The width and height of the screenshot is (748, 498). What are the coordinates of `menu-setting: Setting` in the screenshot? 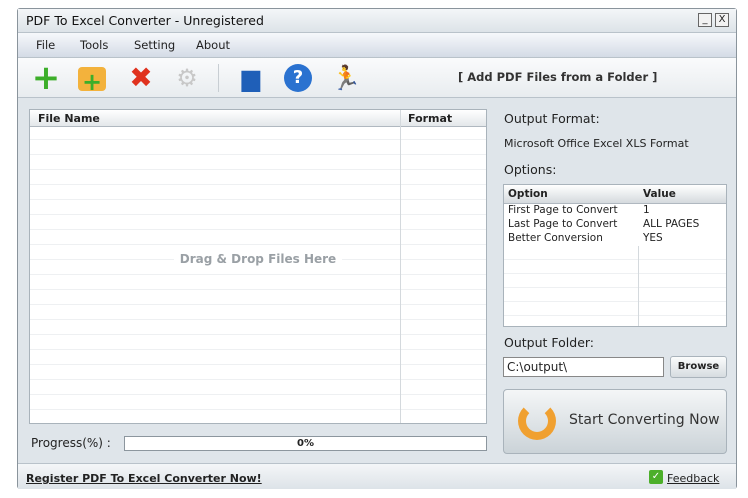 It's located at (154, 45).